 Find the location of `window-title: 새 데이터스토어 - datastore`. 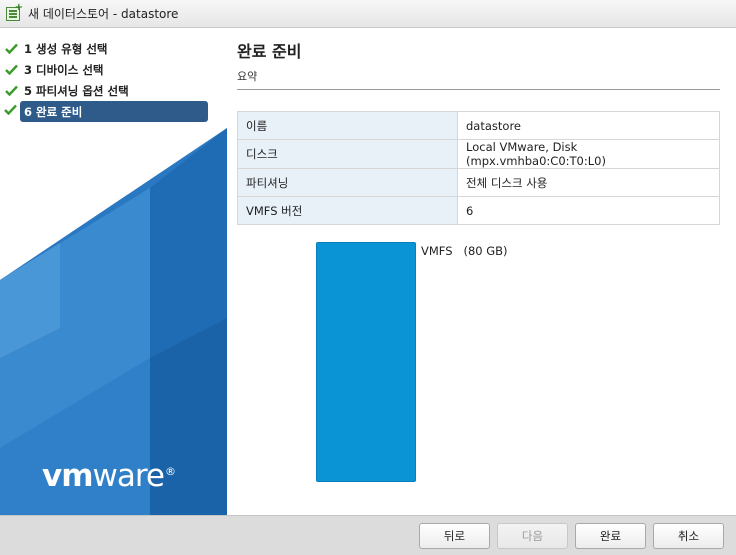

window-title: 새 데이터스토어 - datastore is located at coordinates (103, 14).